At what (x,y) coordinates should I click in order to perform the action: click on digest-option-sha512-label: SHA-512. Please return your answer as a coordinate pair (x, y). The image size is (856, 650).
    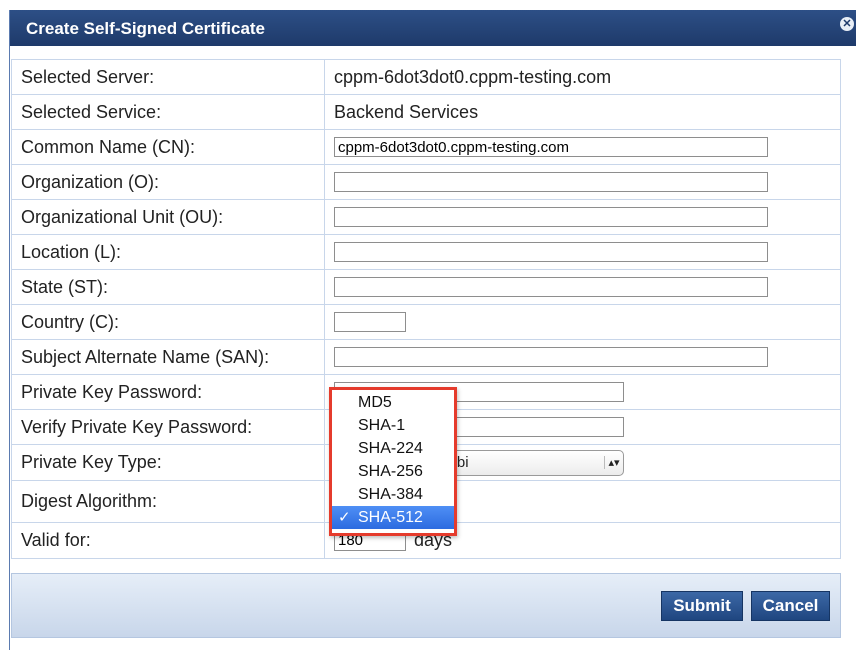
    Looking at the image, I should click on (390, 517).